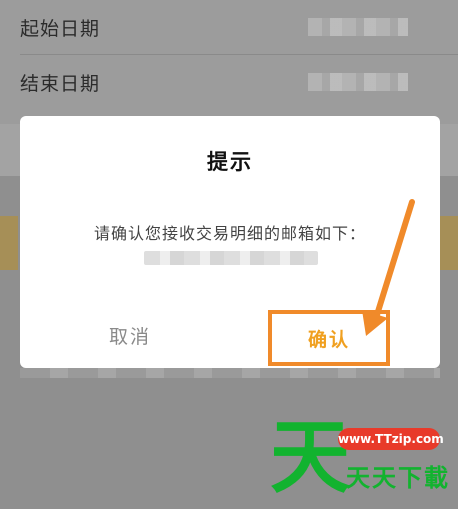 The width and height of the screenshot is (458, 509). What do you see at coordinates (60, 84) in the screenshot?
I see `end-date-label: 结束日期` at bounding box center [60, 84].